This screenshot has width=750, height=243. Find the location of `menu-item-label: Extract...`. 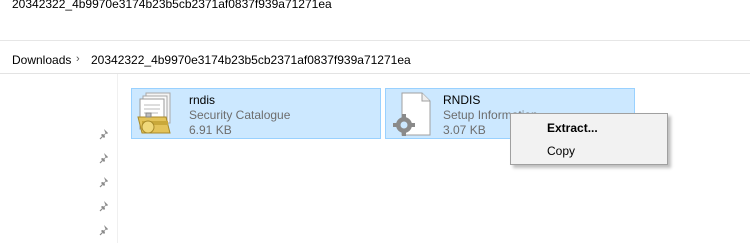

menu-item-label: Extract... is located at coordinates (572, 128).